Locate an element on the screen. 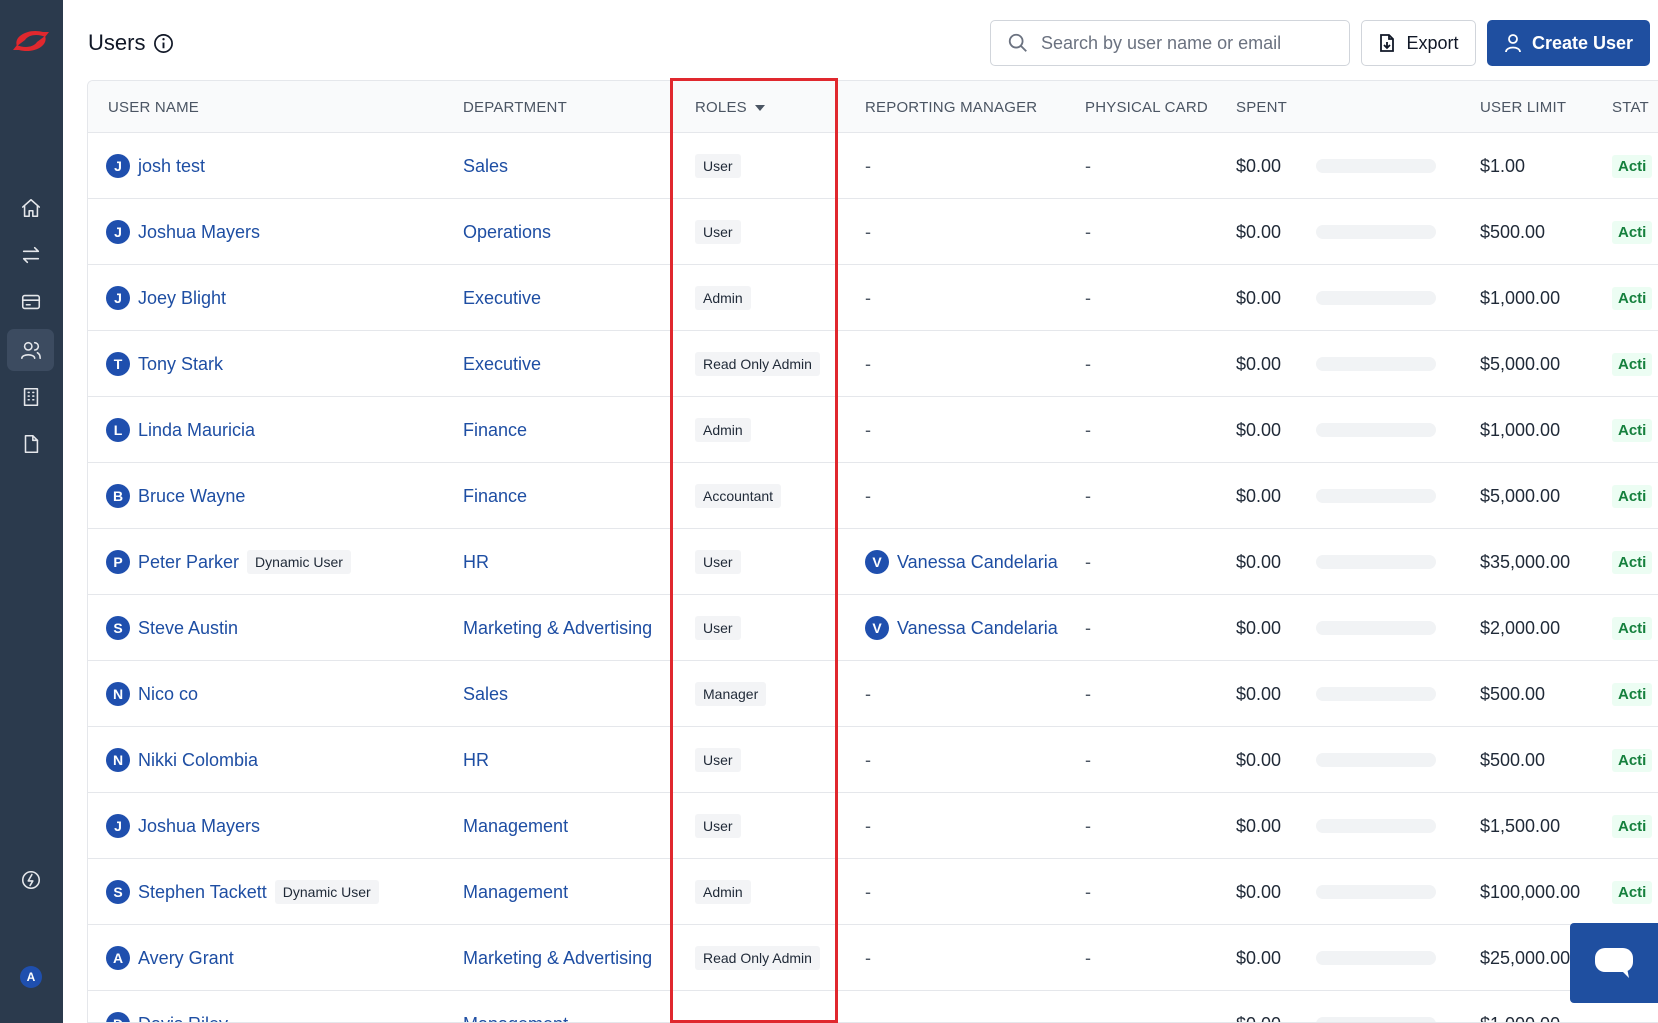  search-input is located at coordinates (1186, 43).